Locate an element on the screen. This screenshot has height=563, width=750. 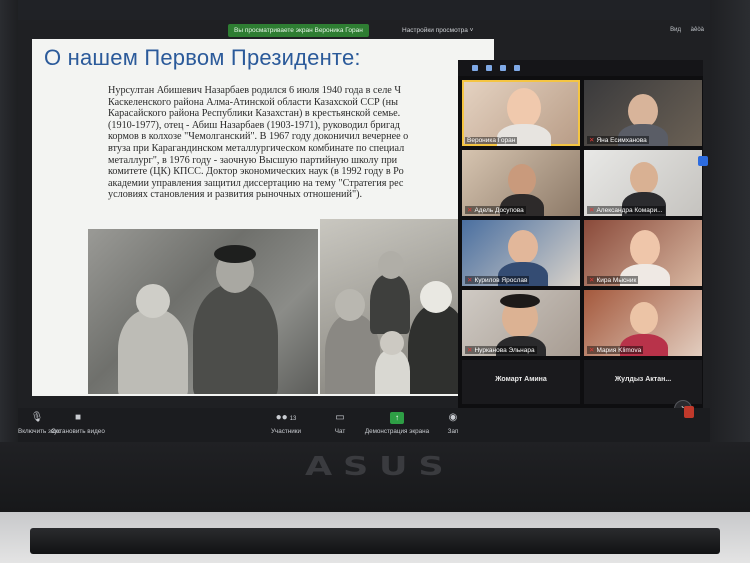
view-options-menu: Настройки просмотра ˅ is located at coordinates (437, 30).